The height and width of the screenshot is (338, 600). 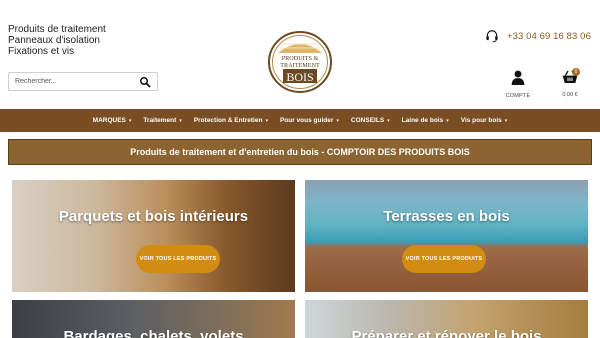 I want to click on nav-item-laine: Laine de bois ▾, so click(x=425, y=120).